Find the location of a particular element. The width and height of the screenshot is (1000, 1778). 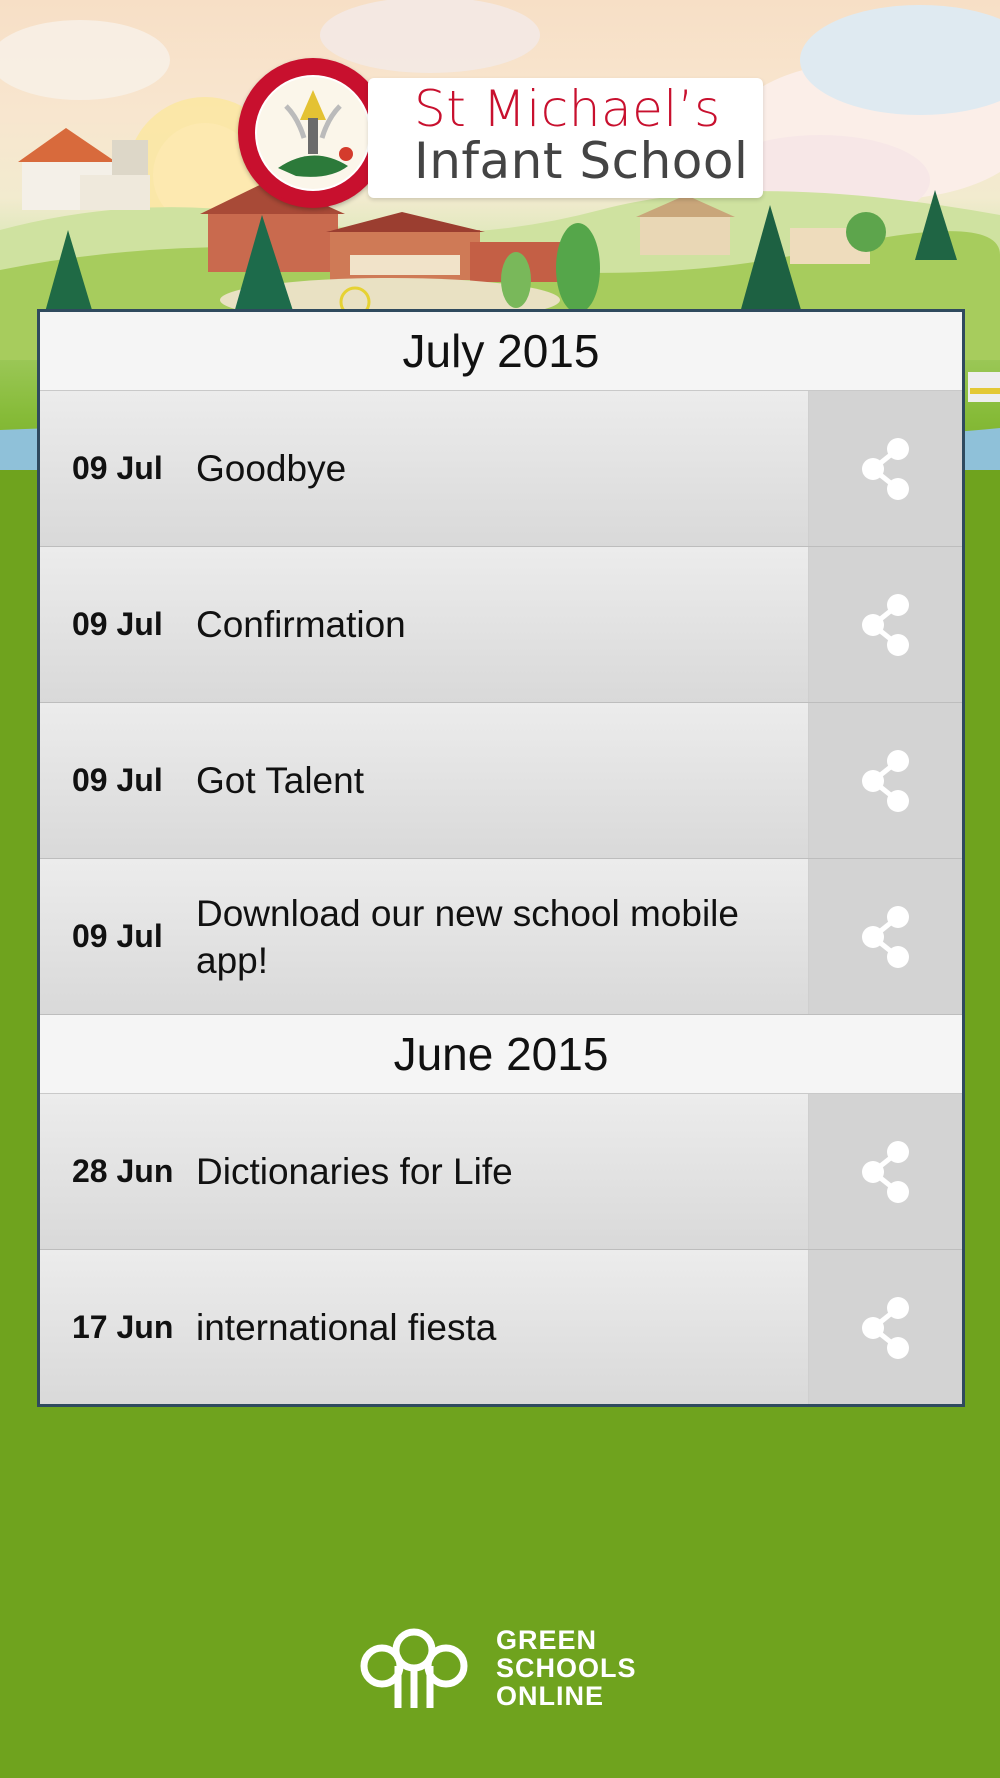

list-item-content: 09 Jul Got Talent is located at coordinates (424, 780).